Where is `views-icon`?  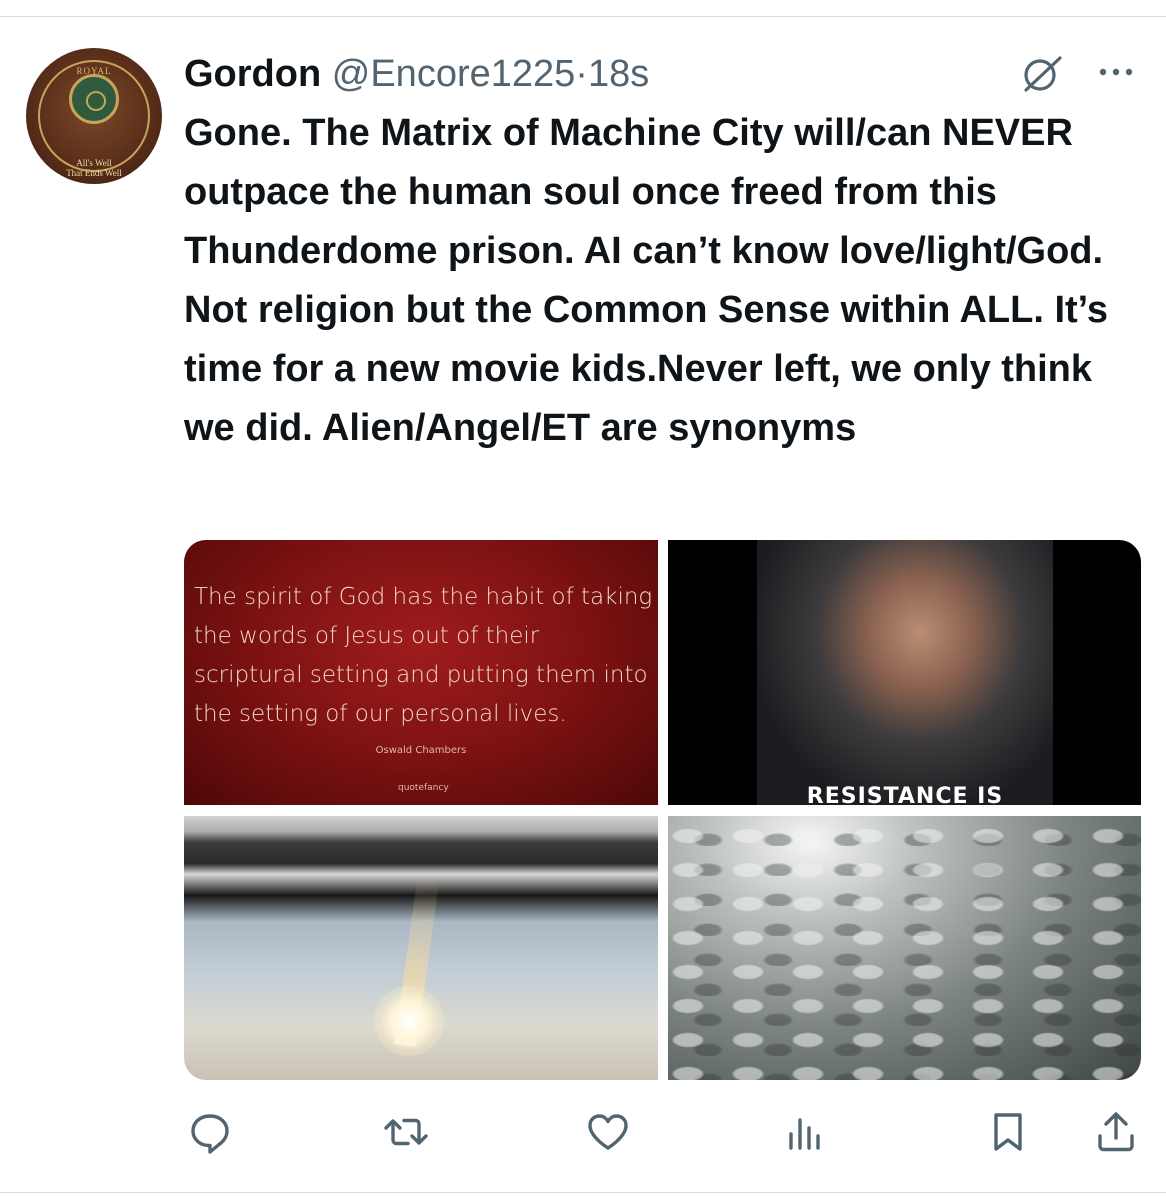
views-icon is located at coordinates (804, 1134).